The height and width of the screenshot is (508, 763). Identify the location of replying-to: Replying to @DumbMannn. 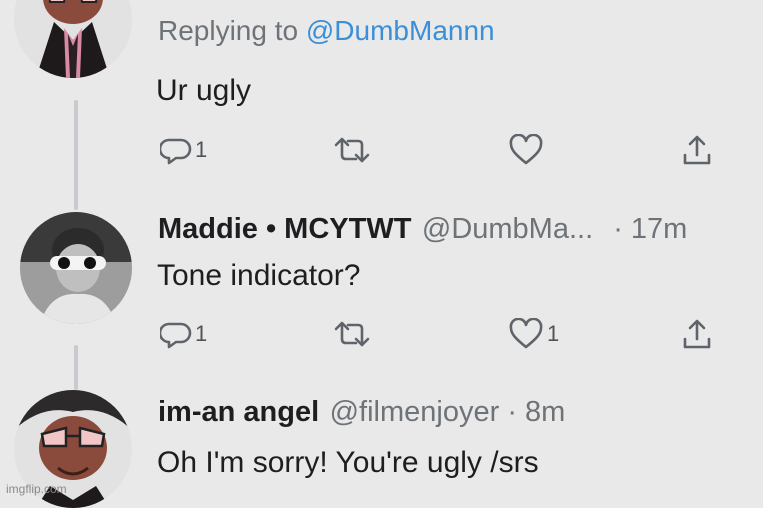
(326, 31).